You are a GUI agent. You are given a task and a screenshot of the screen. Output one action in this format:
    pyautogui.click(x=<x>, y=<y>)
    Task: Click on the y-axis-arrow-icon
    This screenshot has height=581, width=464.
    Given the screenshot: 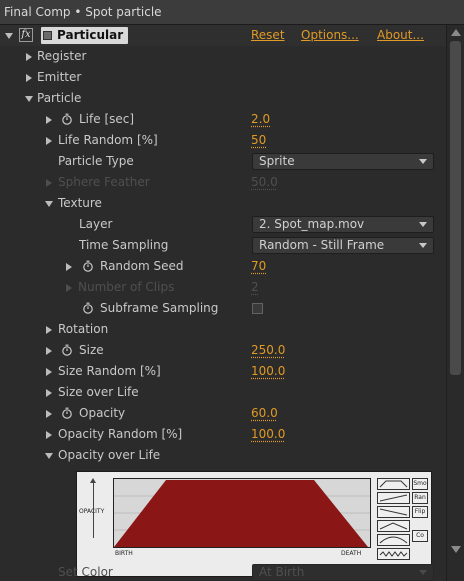 What is the action you would take?
    pyautogui.click(x=93, y=508)
    